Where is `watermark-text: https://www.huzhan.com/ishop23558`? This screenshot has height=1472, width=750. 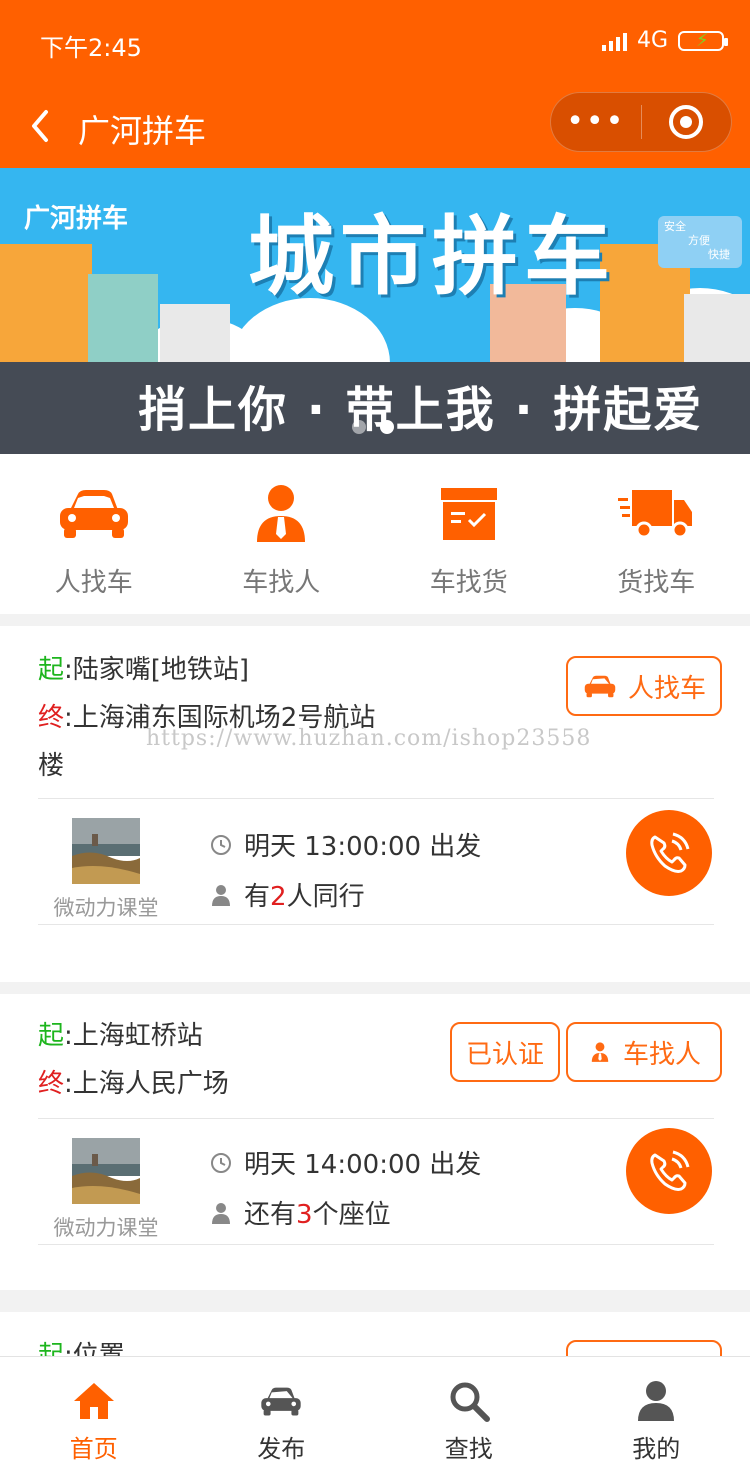 watermark-text: https://www.huzhan.com/ishop23558 is located at coordinates (369, 738).